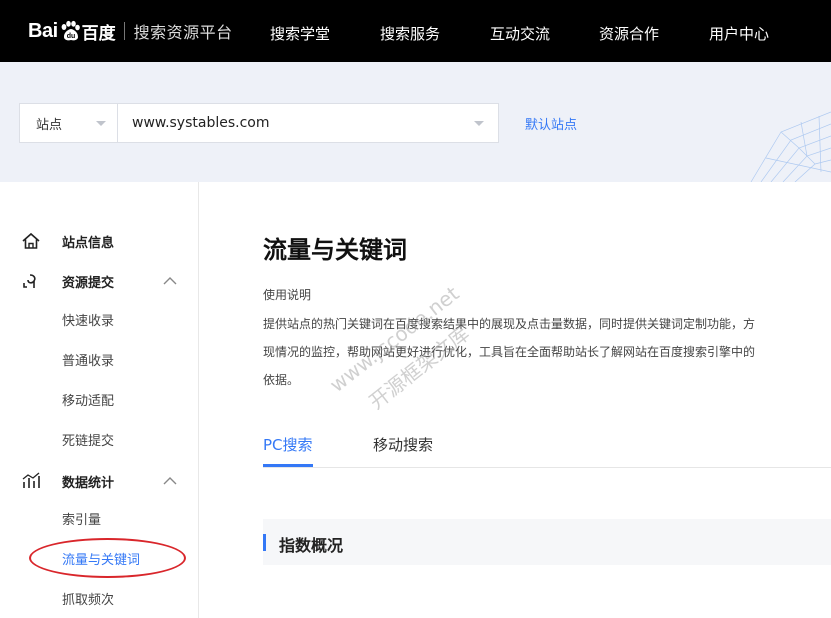  Describe the element at coordinates (300, 33) in the screenshot. I see `nav-search-academy: 搜索学堂` at that location.